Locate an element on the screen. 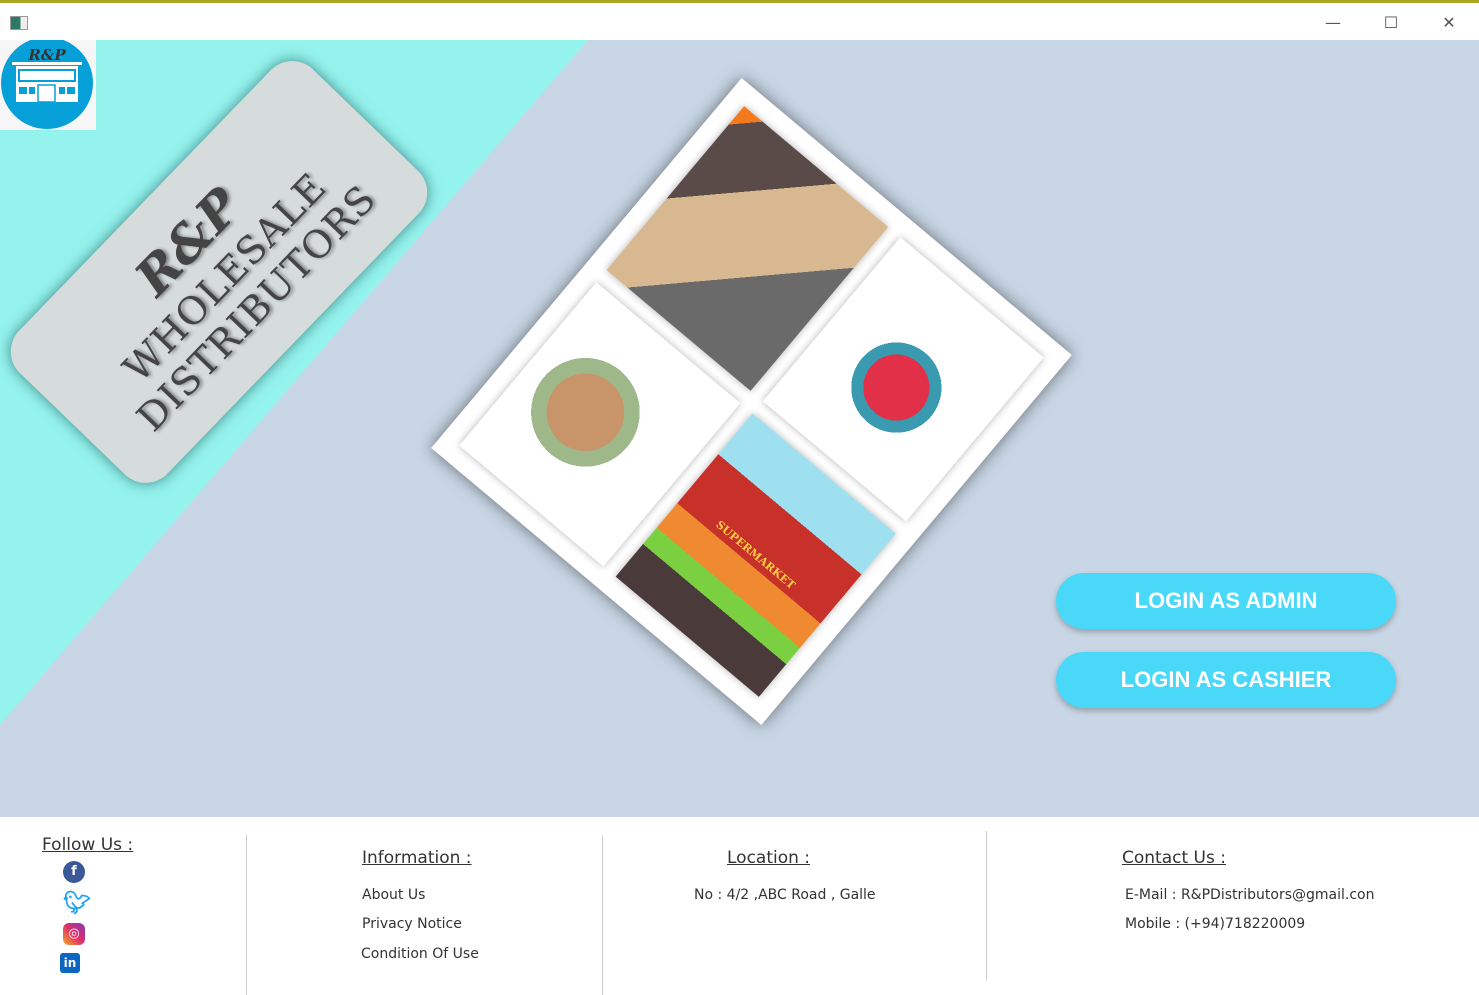 This screenshot has width=1479, height=995. logo-text: R&P is located at coordinates (46, 55).